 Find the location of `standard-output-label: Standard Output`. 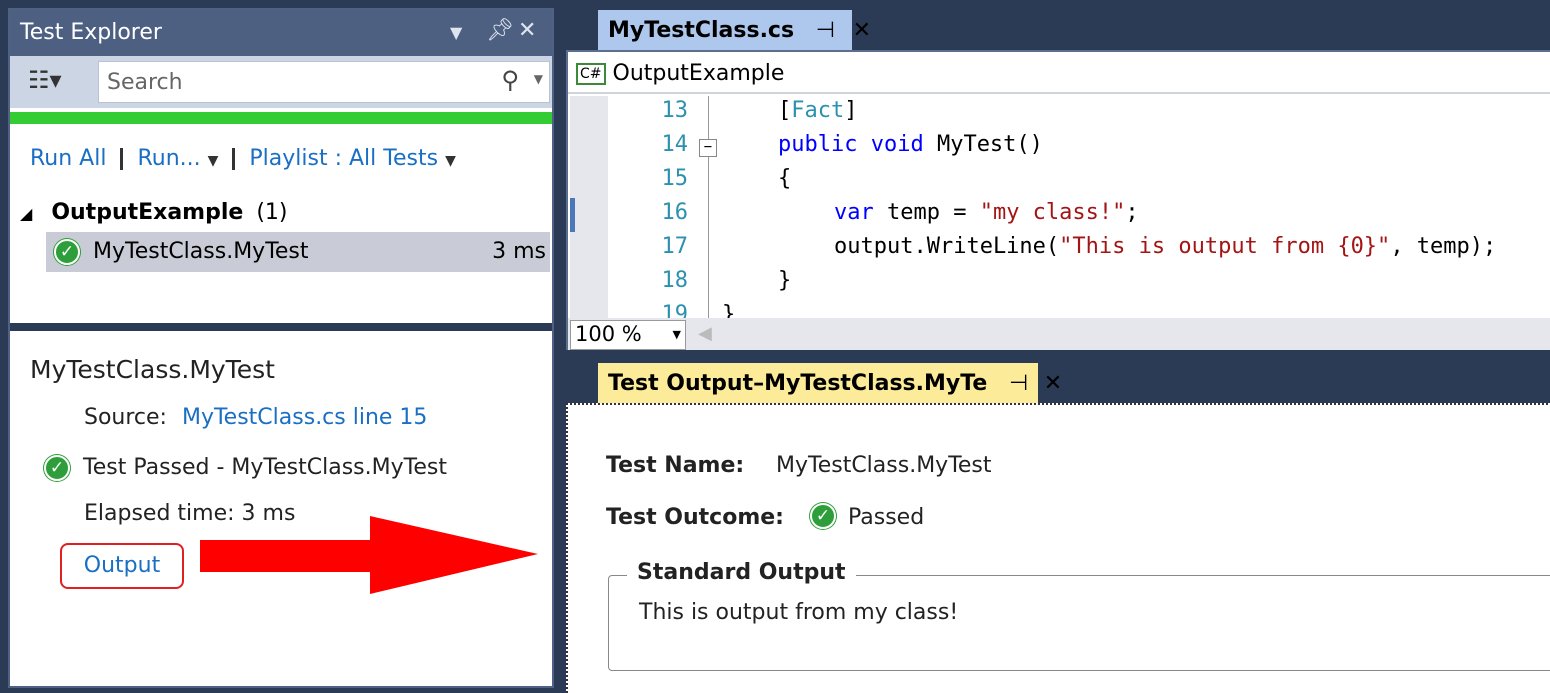

standard-output-label: Standard Output is located at coordinates (741, 572).